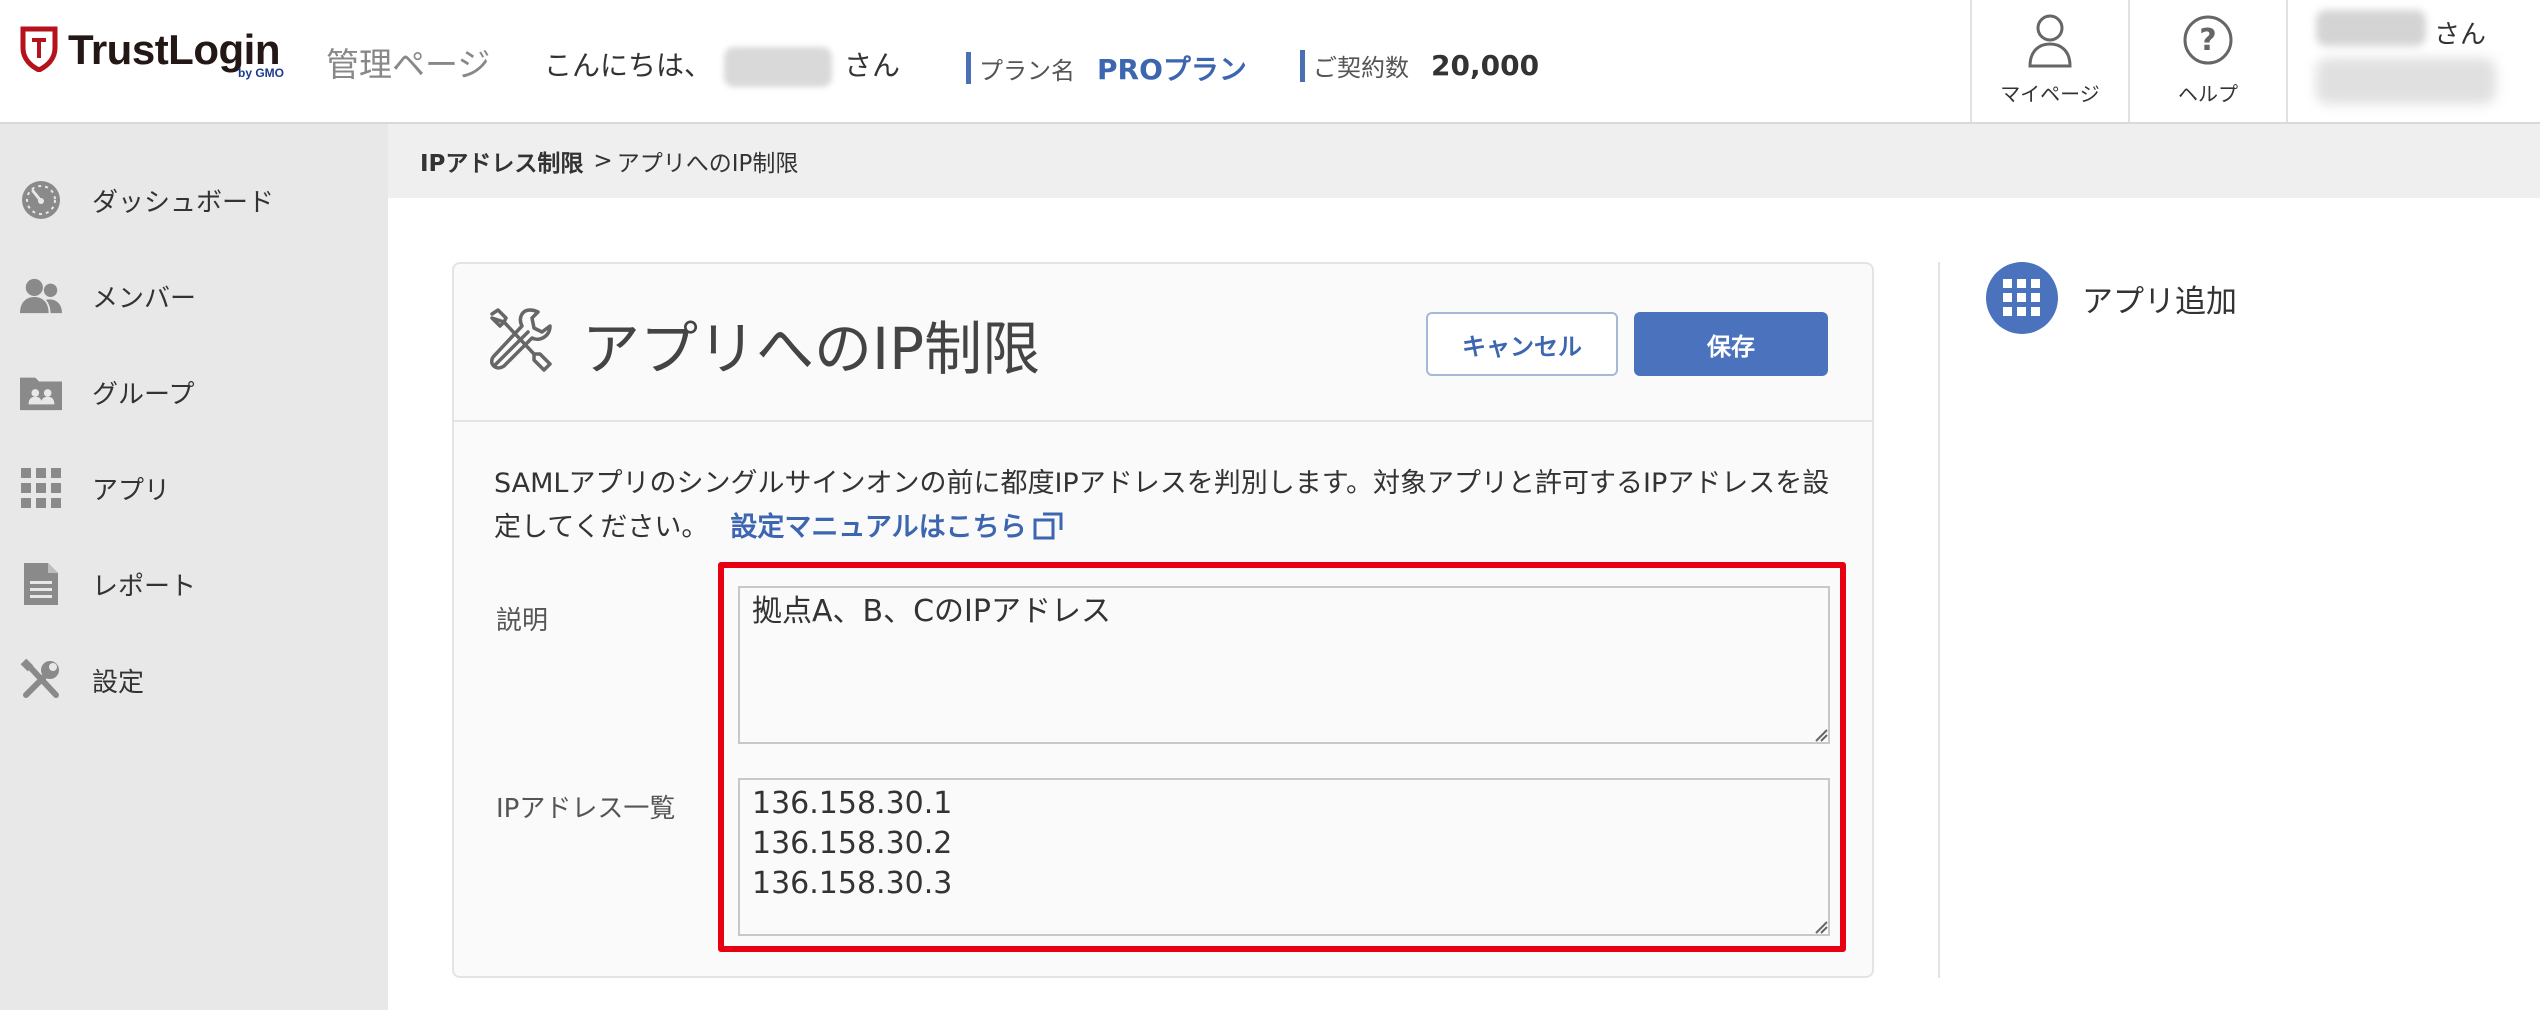  Describe the element at coordinates (522, 621) in the screenshot. I see `description-field-label: 説明` at that location.